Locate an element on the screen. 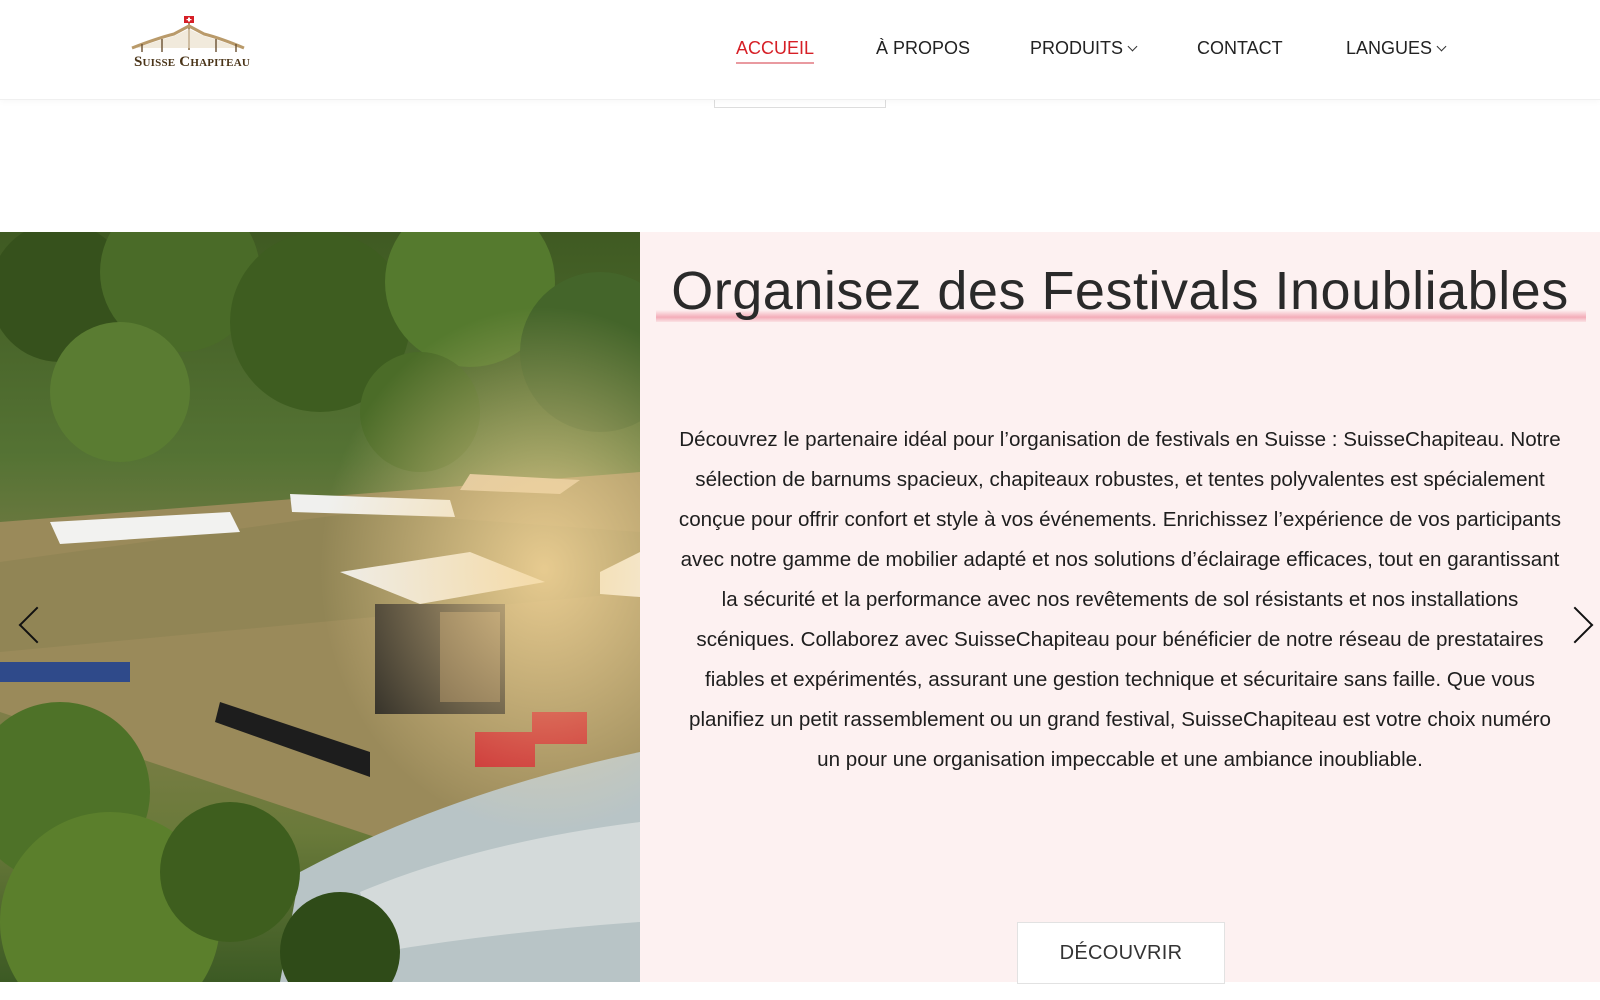 This screenshot has height=1000, width=1600. nav-a-propos-label: À PROPOS is located at coordinates (923, 48).